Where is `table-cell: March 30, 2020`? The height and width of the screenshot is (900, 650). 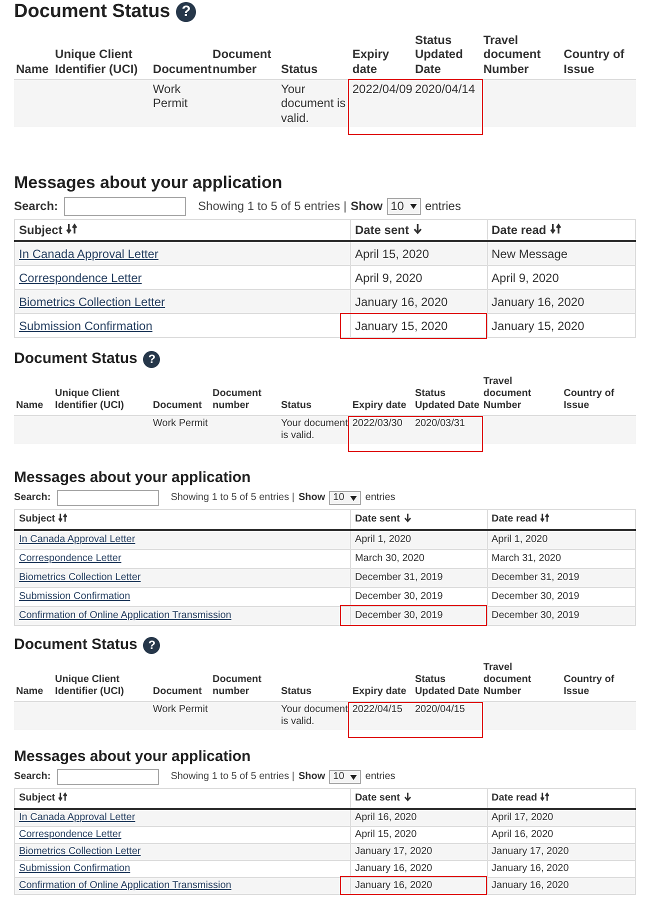
table-cell: March 30, 2020 is located at coordinates (419, 558).